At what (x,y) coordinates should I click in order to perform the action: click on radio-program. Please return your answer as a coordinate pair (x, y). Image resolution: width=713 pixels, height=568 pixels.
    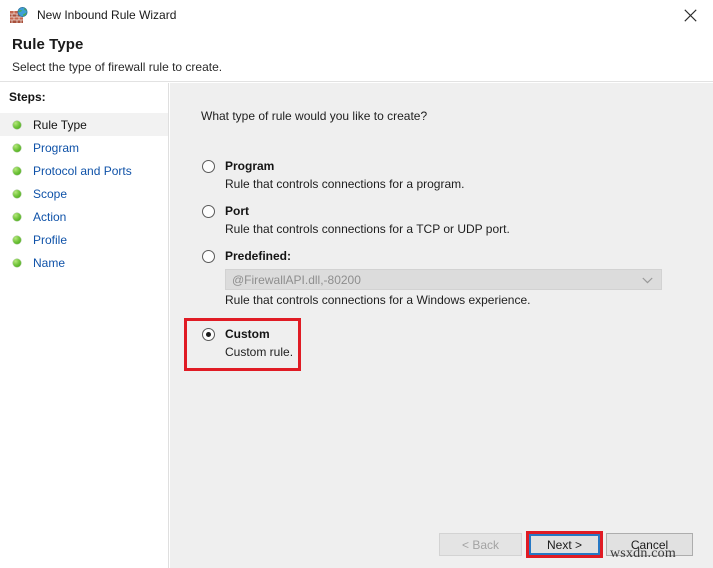
    Looking at the image, I should click on (208, 166).